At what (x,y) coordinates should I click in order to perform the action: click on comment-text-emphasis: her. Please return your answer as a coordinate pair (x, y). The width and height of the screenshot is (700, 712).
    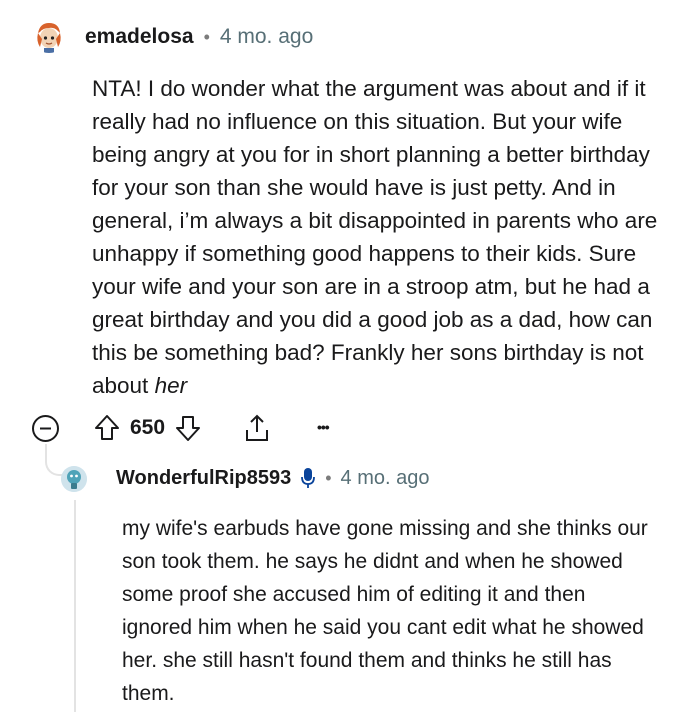
    Looking at the image, I should click on (171, 385).